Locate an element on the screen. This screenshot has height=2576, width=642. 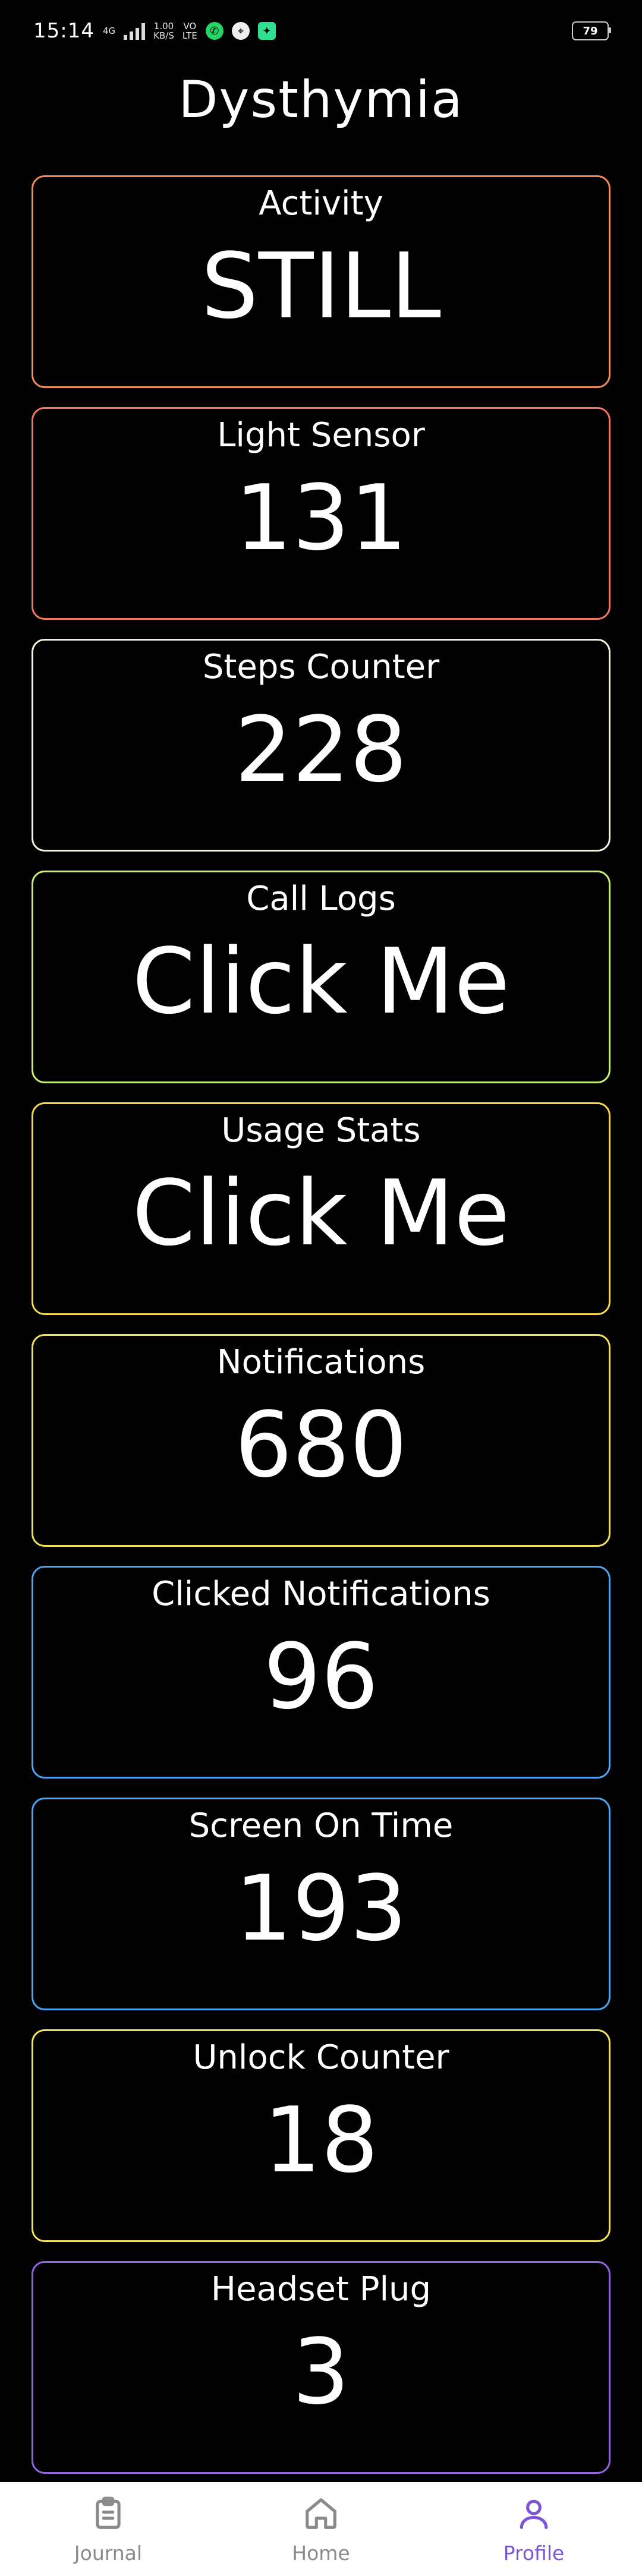
nav-label: Home is located at coordinates (321, 2554).